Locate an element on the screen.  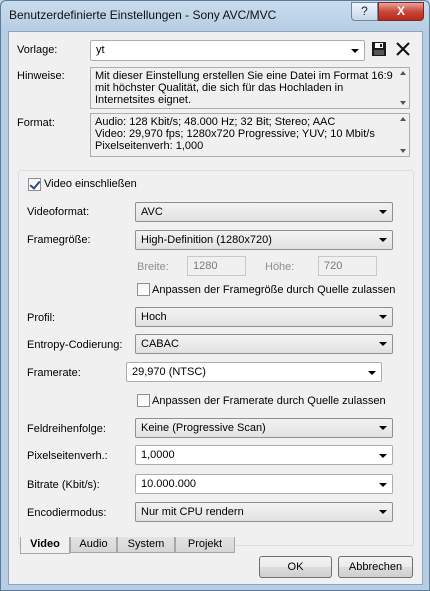
field-order-label: Feldreihenfolge: is located at coordinates (66, 429).